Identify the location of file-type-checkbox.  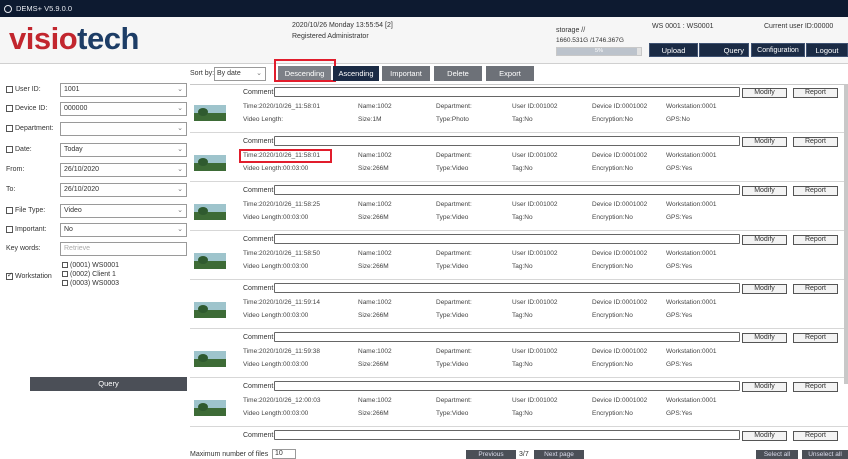
(9, 210).